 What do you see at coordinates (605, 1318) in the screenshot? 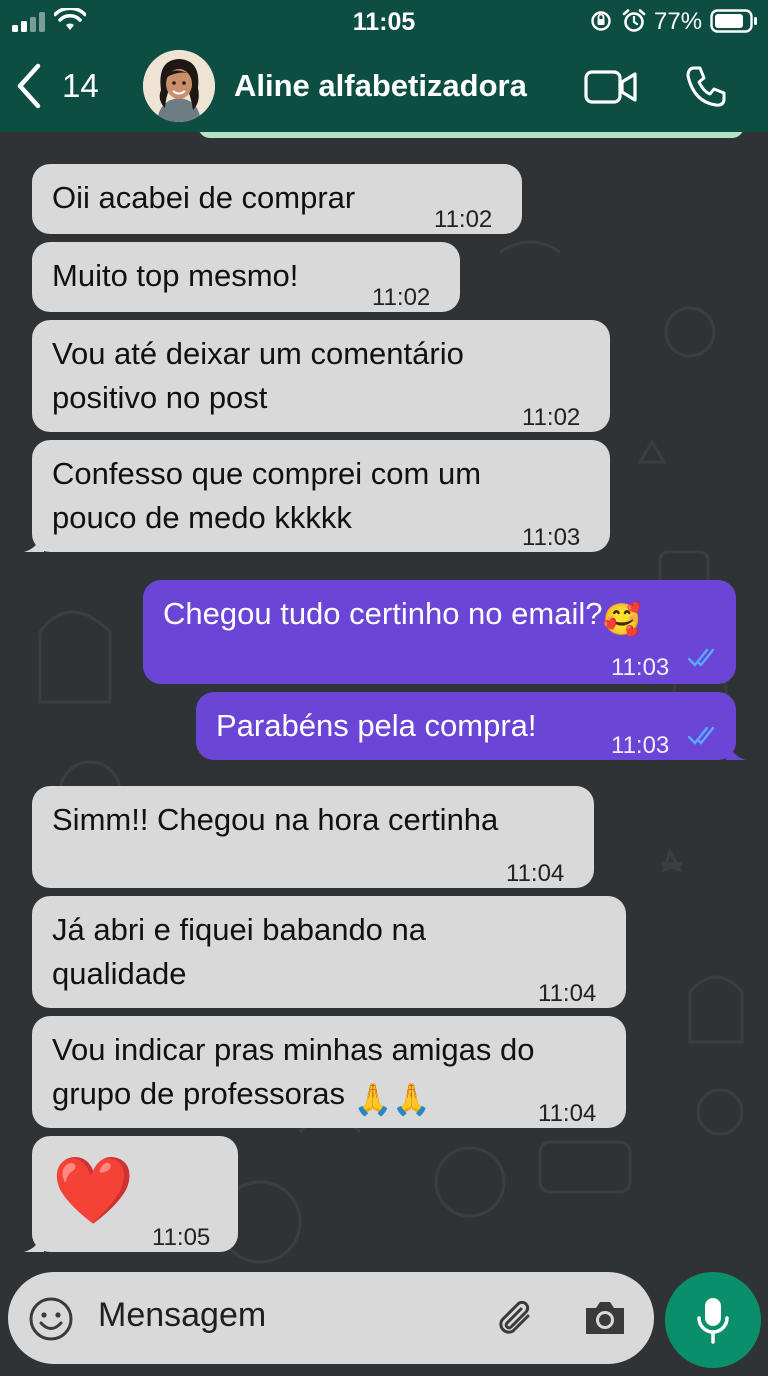
I see `camera-icon` at bounding box center [605, 1318].